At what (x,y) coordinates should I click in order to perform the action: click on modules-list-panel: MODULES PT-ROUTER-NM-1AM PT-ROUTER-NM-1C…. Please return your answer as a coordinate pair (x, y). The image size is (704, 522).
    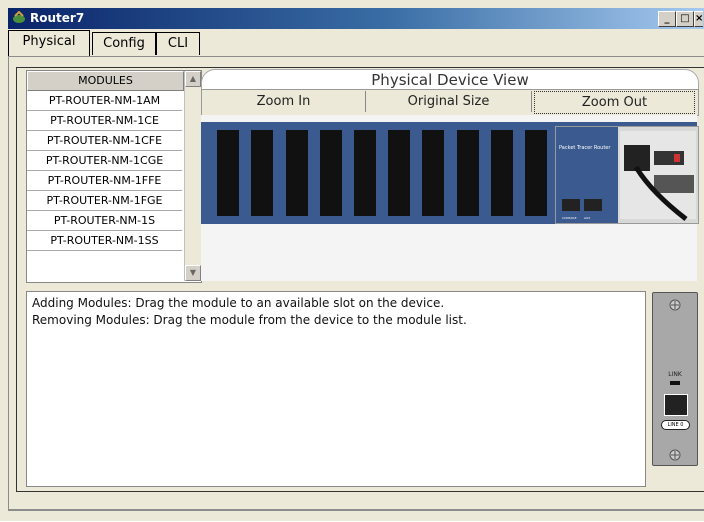
    Looking at the image, I should click on (114, 176).